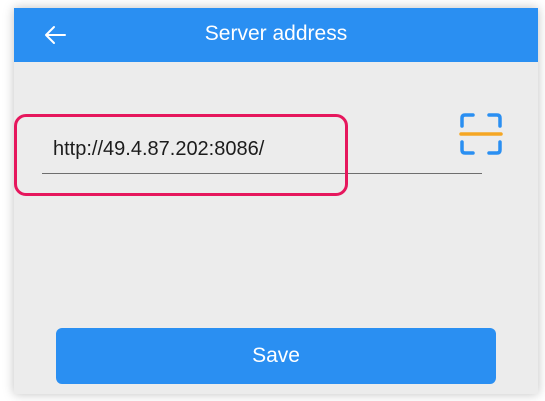 The image size is (545, 401). I want to click on page-title: Server address, so click(276, 33).